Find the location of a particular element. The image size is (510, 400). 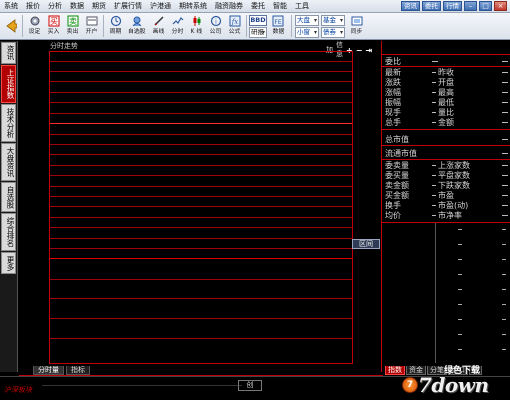

menu-transfer-system: 期转系统 is located at coordinates (193, 6).